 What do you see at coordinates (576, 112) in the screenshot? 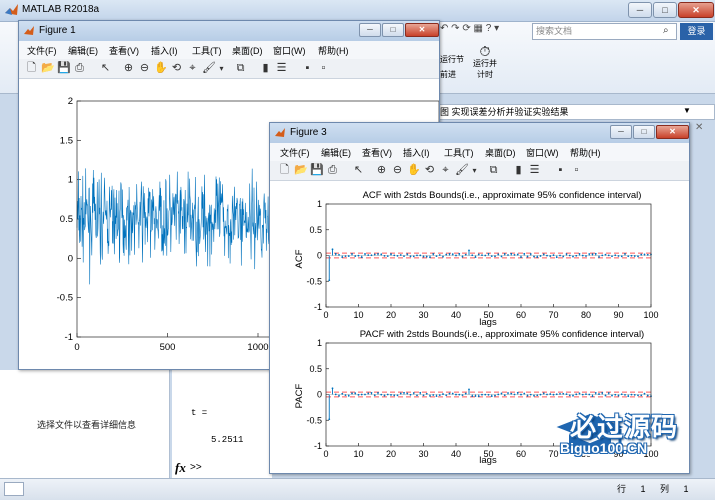
I see `current-folder-bar: 图 实现误差分析并验证实验结果` at bounding box center [576, 112].